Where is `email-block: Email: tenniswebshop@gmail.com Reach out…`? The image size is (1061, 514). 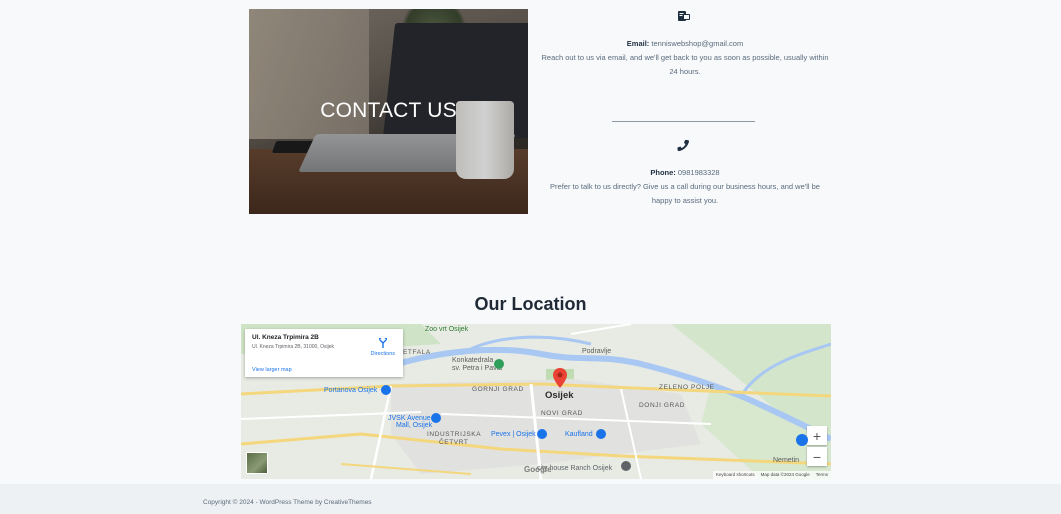 email-block: Email: tenniswebshop@gmail.com Reach out… is located at coordinates (685, 58).